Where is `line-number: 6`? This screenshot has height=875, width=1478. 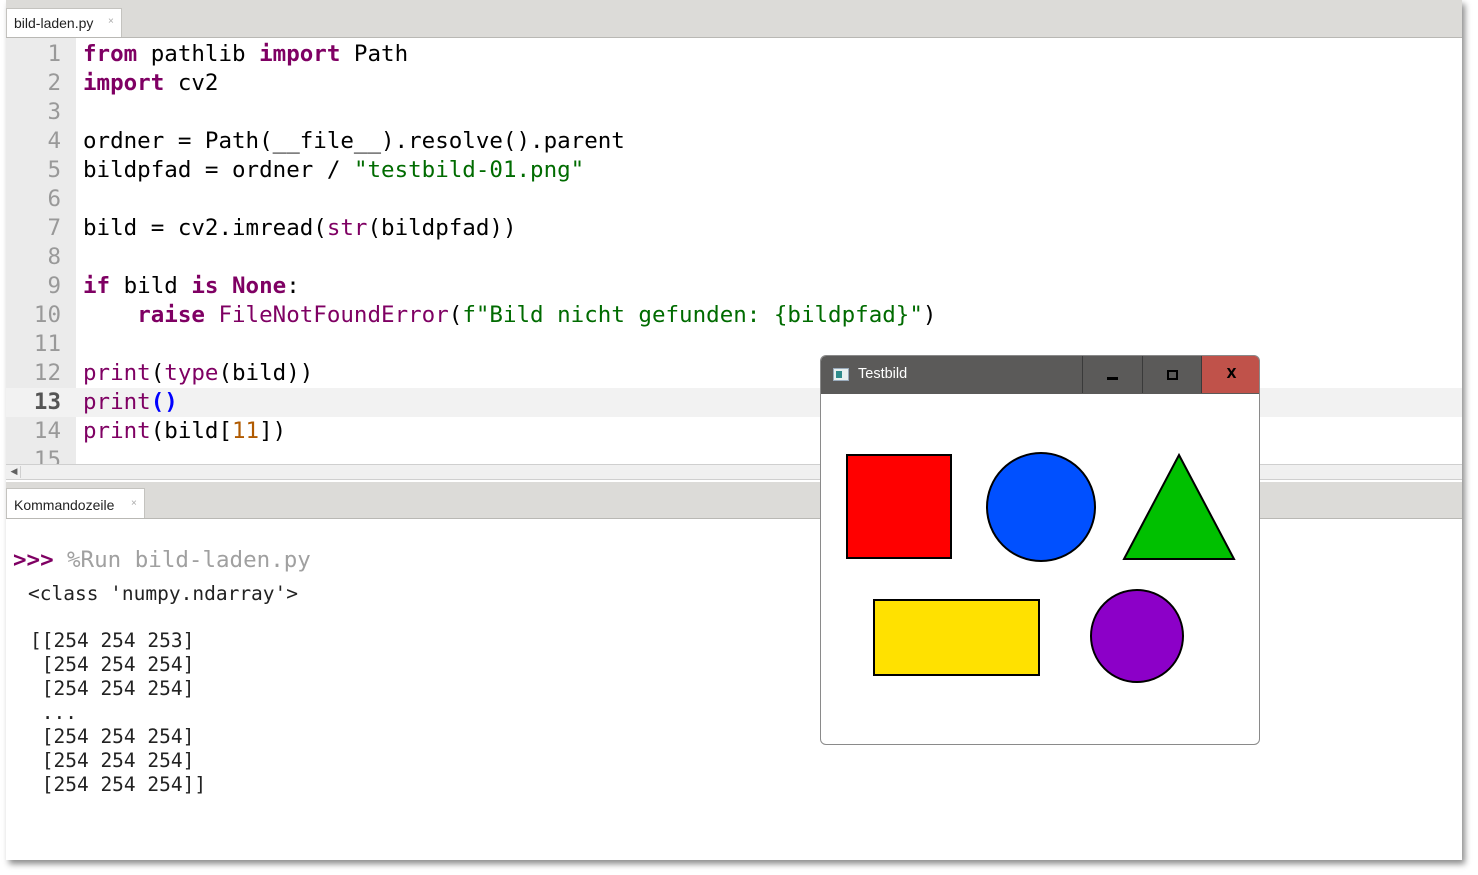 line-number: 6 is located at coordinates (54, 199).